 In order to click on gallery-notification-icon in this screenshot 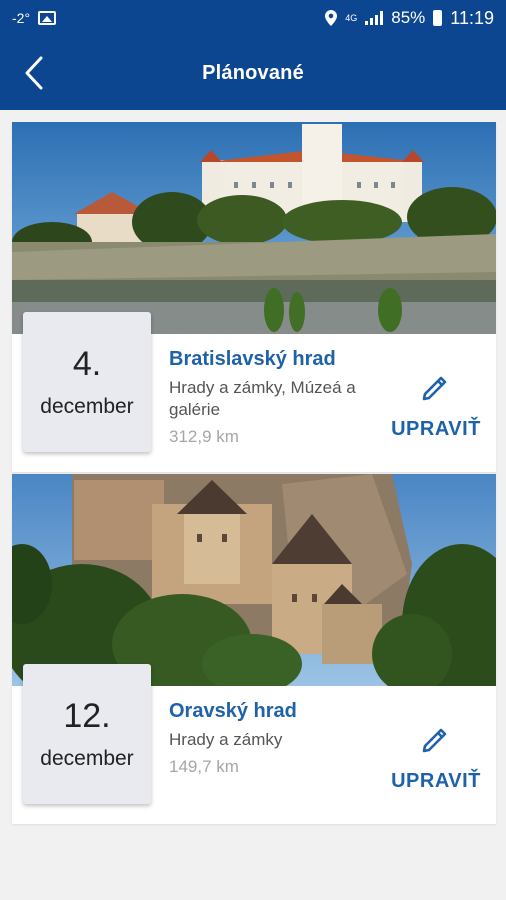, I will do `click(47, 18)`.